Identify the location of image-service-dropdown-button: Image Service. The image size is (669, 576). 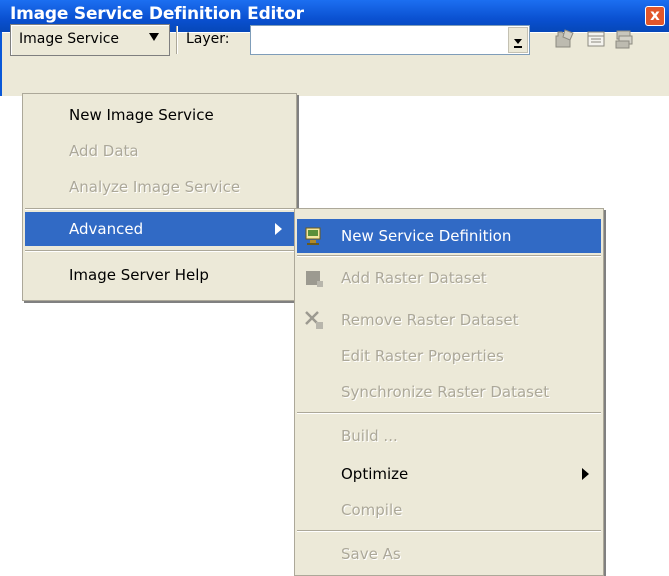
(90, 40).